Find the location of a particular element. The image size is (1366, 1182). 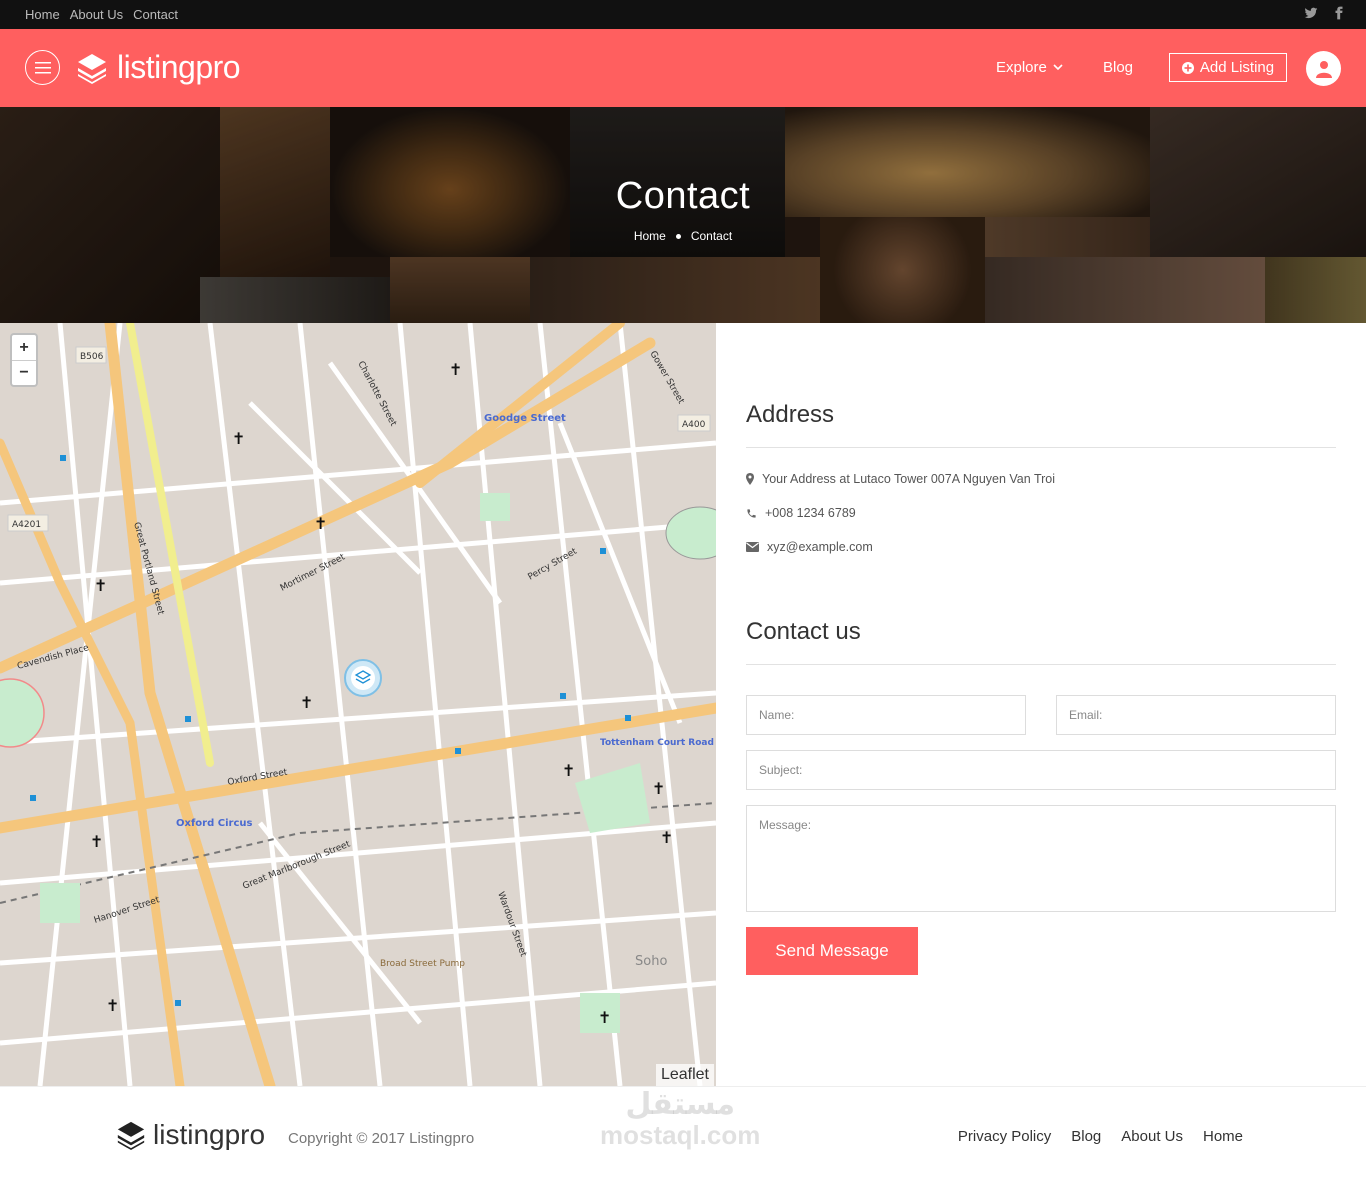

footer-link-home: Home is located at coordinates (1223, 1136).